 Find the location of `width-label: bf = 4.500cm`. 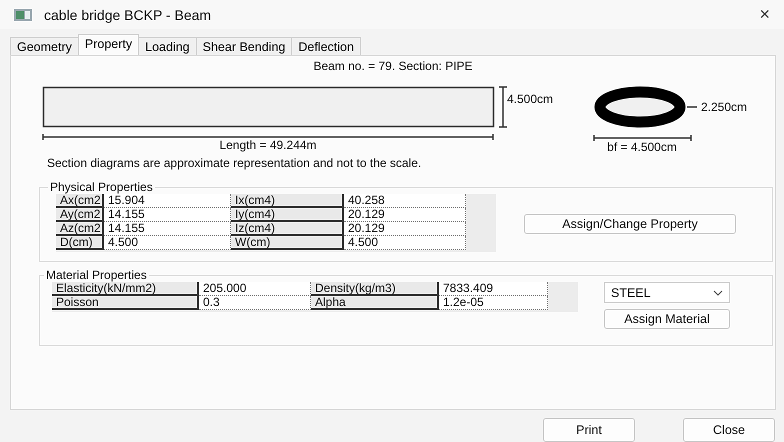

width-label: bf = 4.500cm is located at coordinates (642, 147).